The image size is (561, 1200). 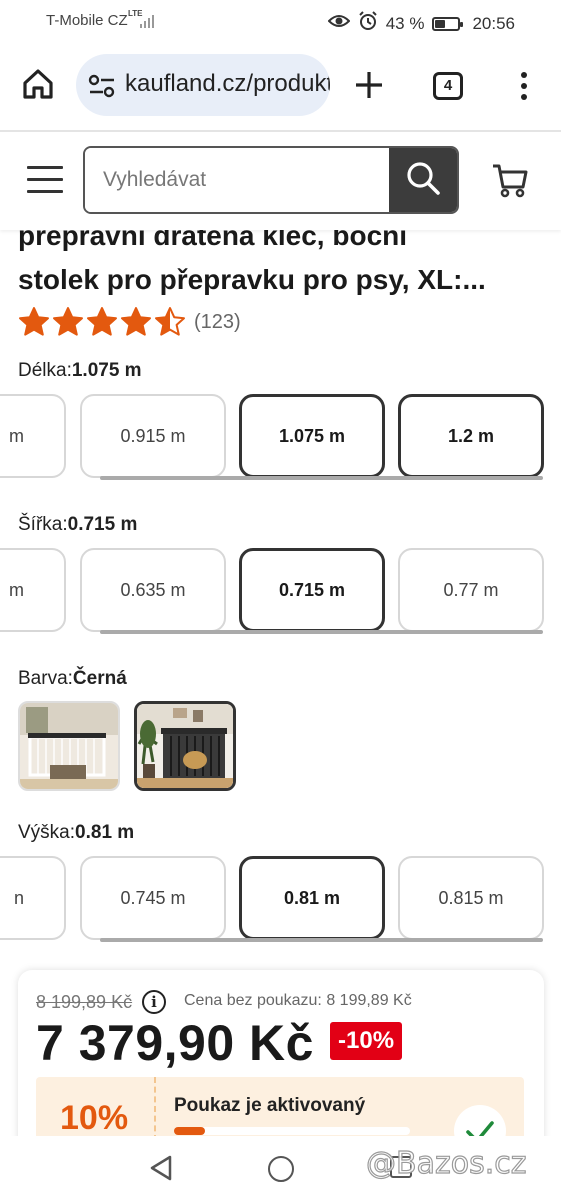 I want to click on width-option: m, so click(x=33, y=590).